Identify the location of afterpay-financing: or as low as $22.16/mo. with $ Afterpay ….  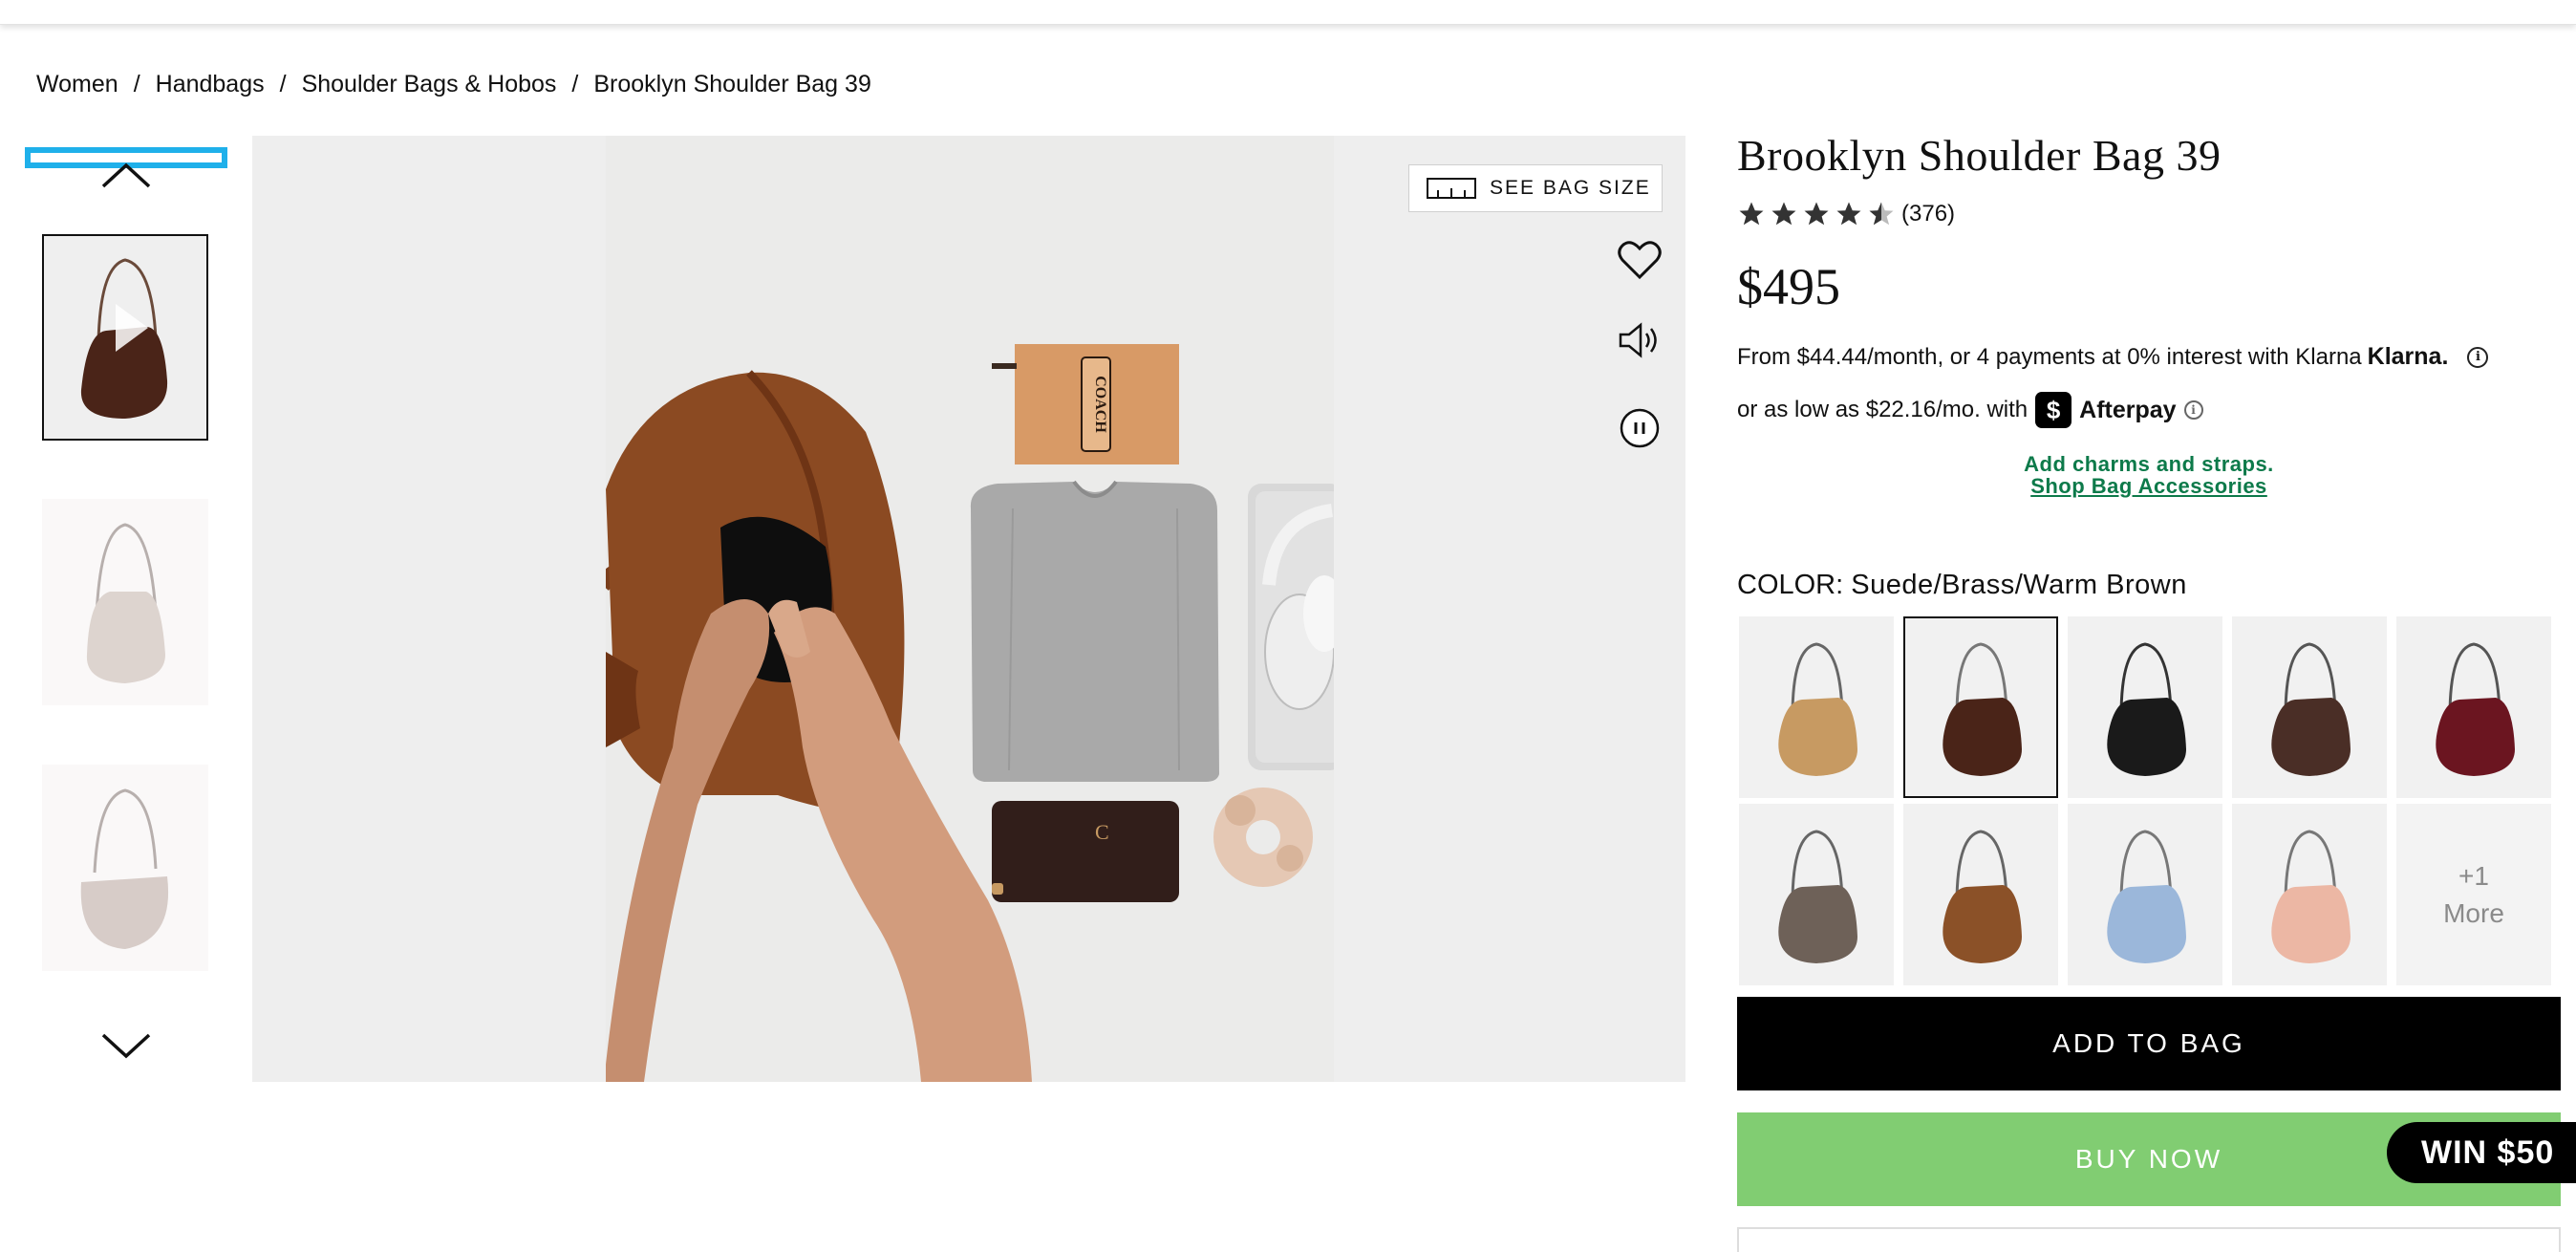
(2149, 410).